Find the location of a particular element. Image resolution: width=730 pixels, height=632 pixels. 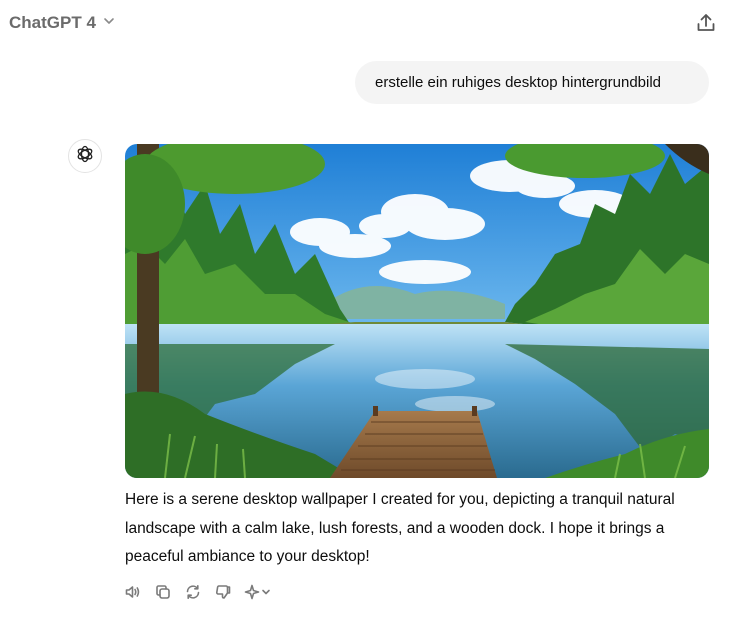

regenerate-icon is located at coordinates (193, 592).